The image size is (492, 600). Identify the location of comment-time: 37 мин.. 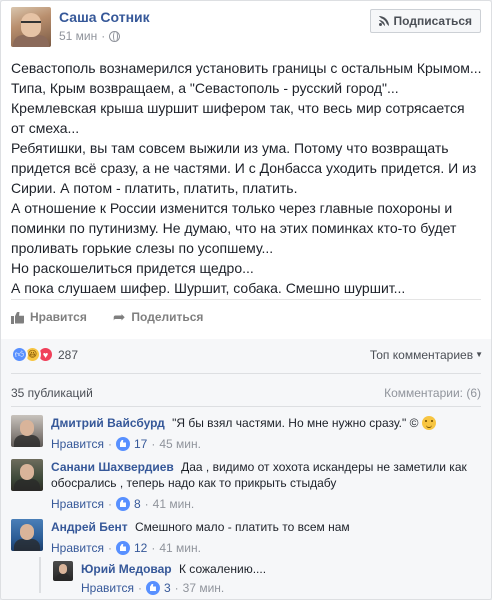
(204, 588).